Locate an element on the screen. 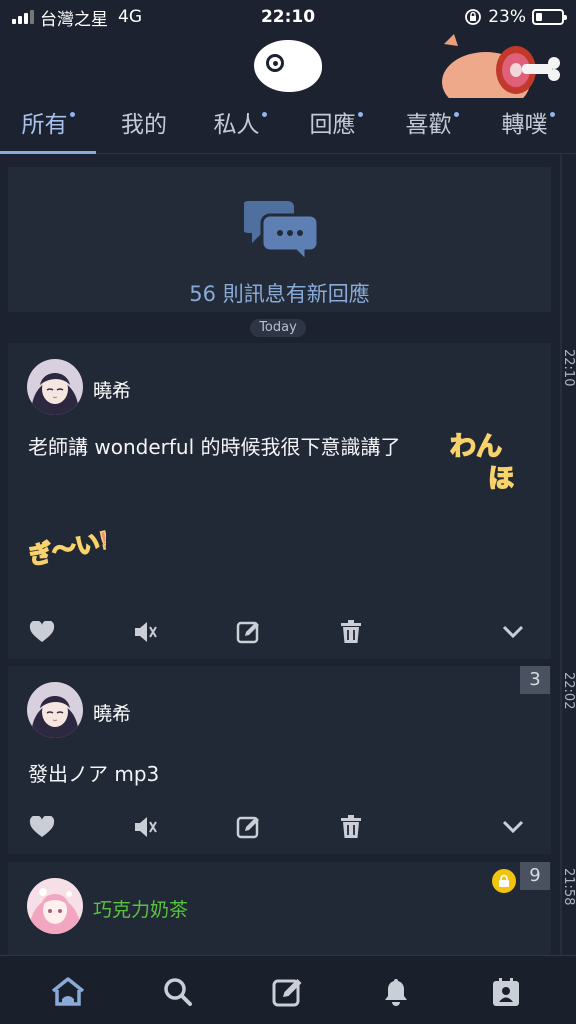  bell-icon is located at coordinates (396, 992).